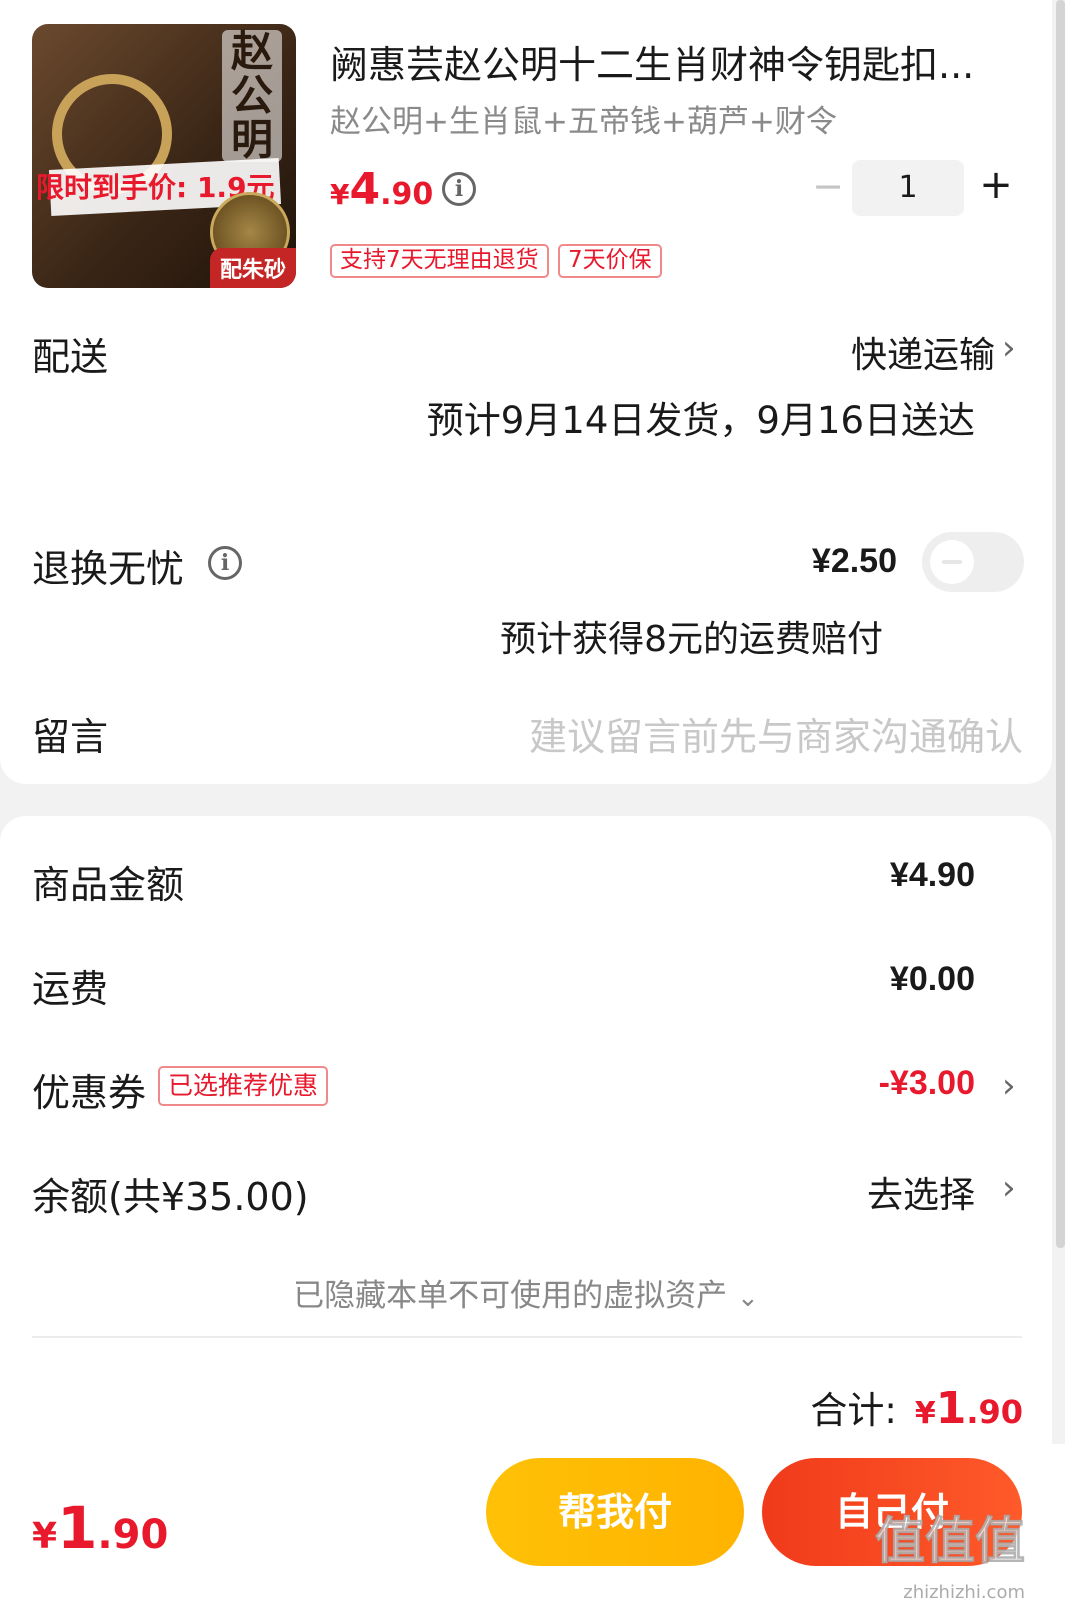  Describe the element at coordinates (854, 561) in the screenshot. I see `return-insurance-price: ¥2.50` at that location.